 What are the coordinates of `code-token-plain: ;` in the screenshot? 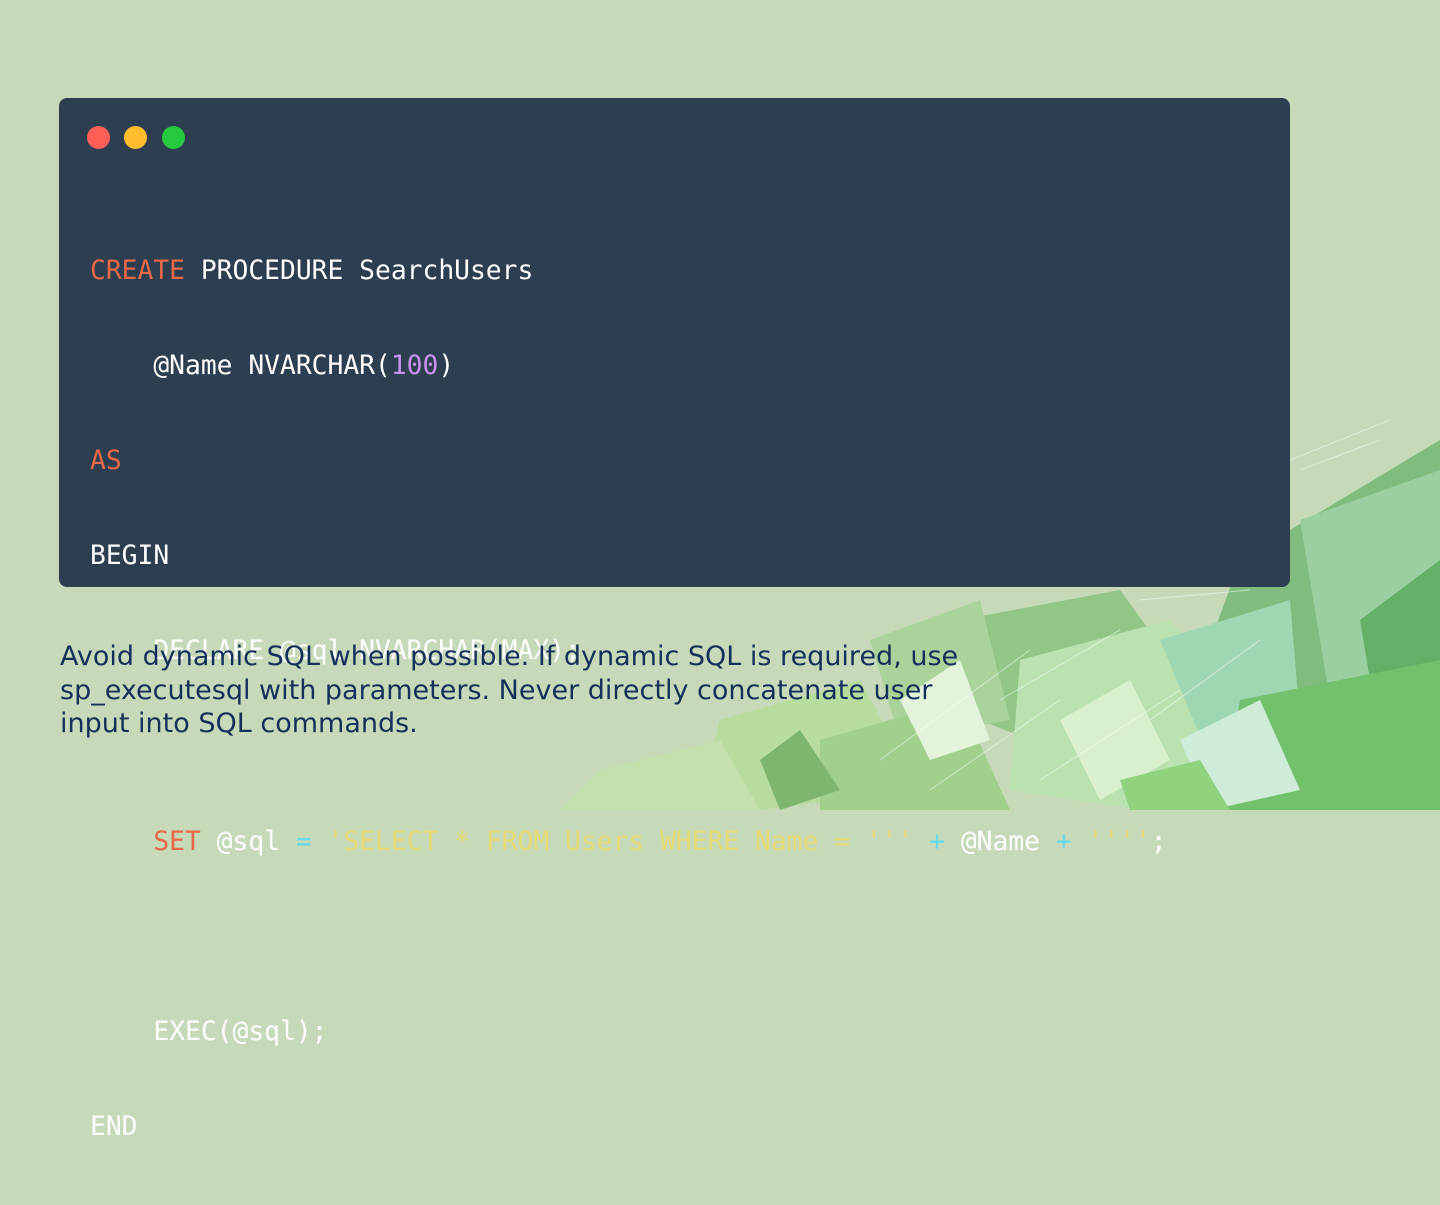 It's located at (1158, 842).